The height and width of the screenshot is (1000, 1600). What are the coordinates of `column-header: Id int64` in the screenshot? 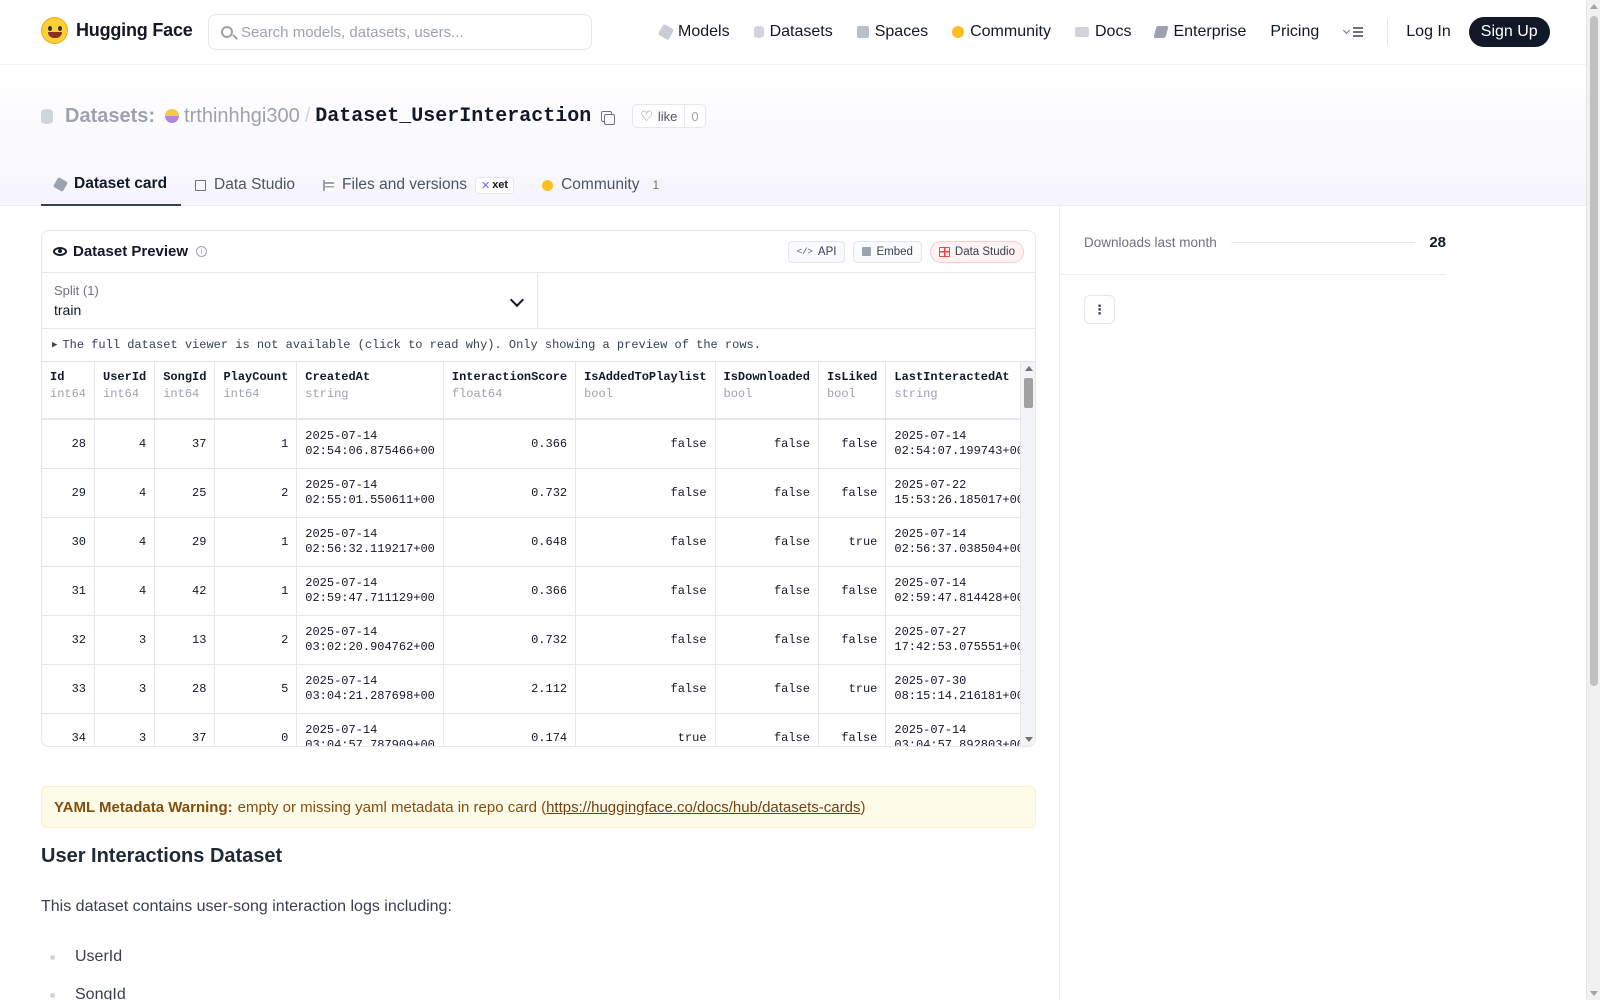 It's located at (69, 391).